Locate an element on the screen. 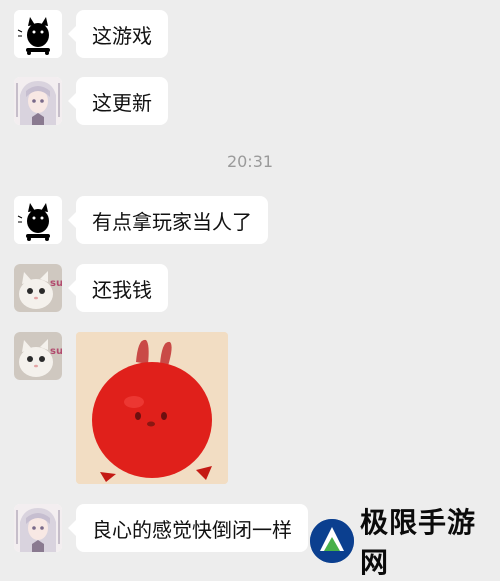 The width and height of the screenshot is (500, 581). message-bubble: 这更新 is located at coordinates (118, 101).